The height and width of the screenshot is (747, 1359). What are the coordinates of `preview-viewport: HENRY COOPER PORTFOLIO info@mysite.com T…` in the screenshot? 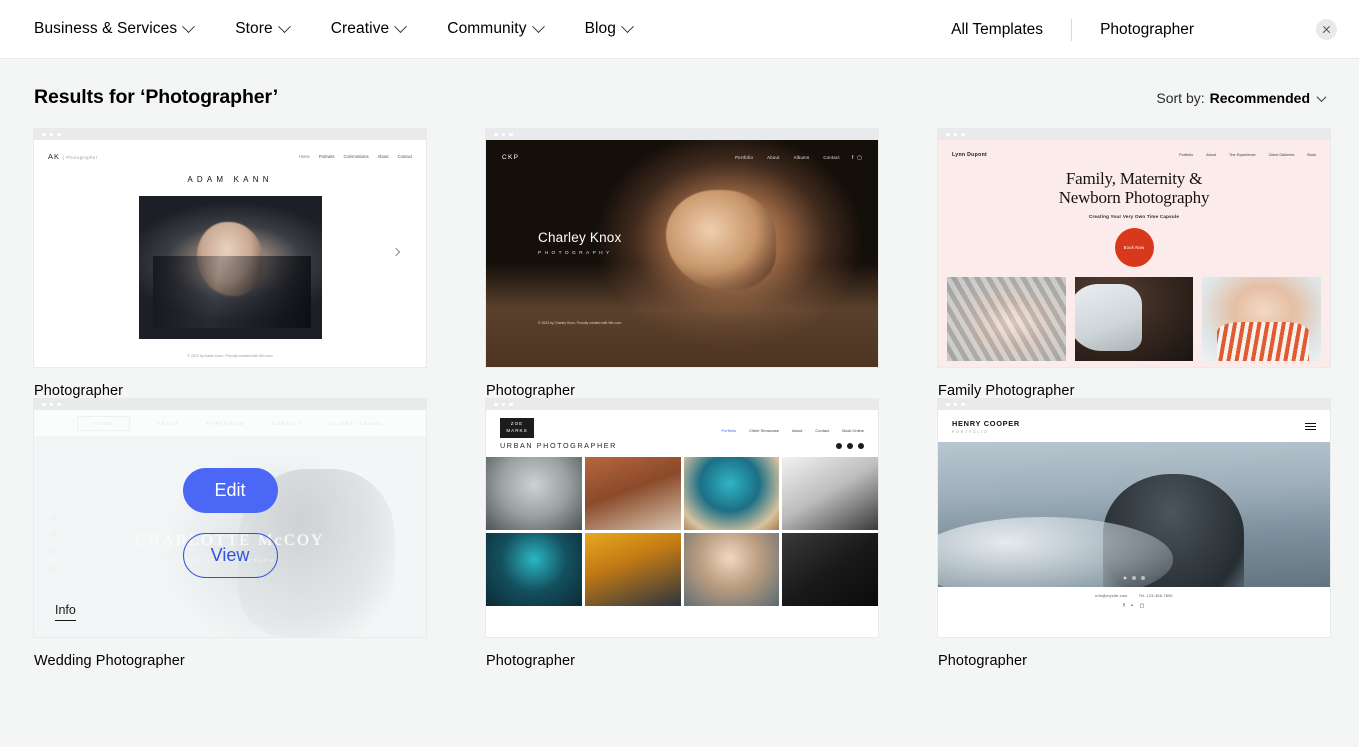 It's located at (1134, 523).